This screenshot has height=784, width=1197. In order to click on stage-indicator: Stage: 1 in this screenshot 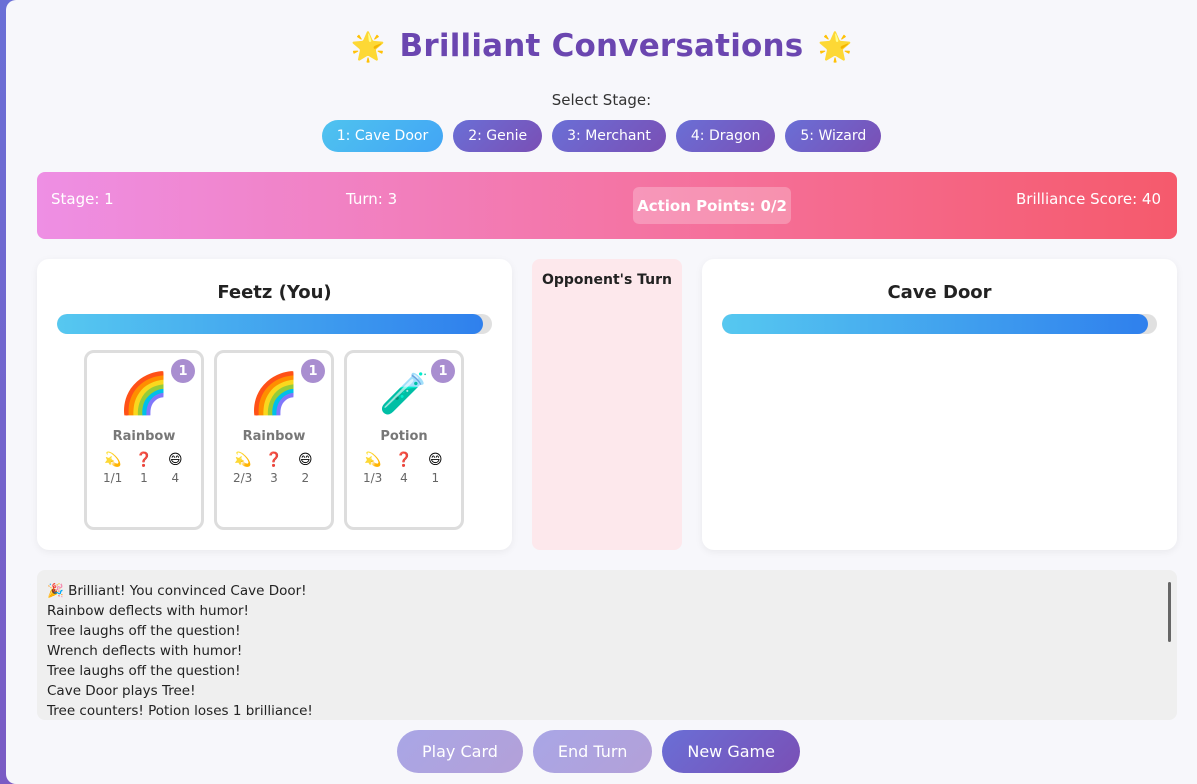, I will do `click(82, 199)`.